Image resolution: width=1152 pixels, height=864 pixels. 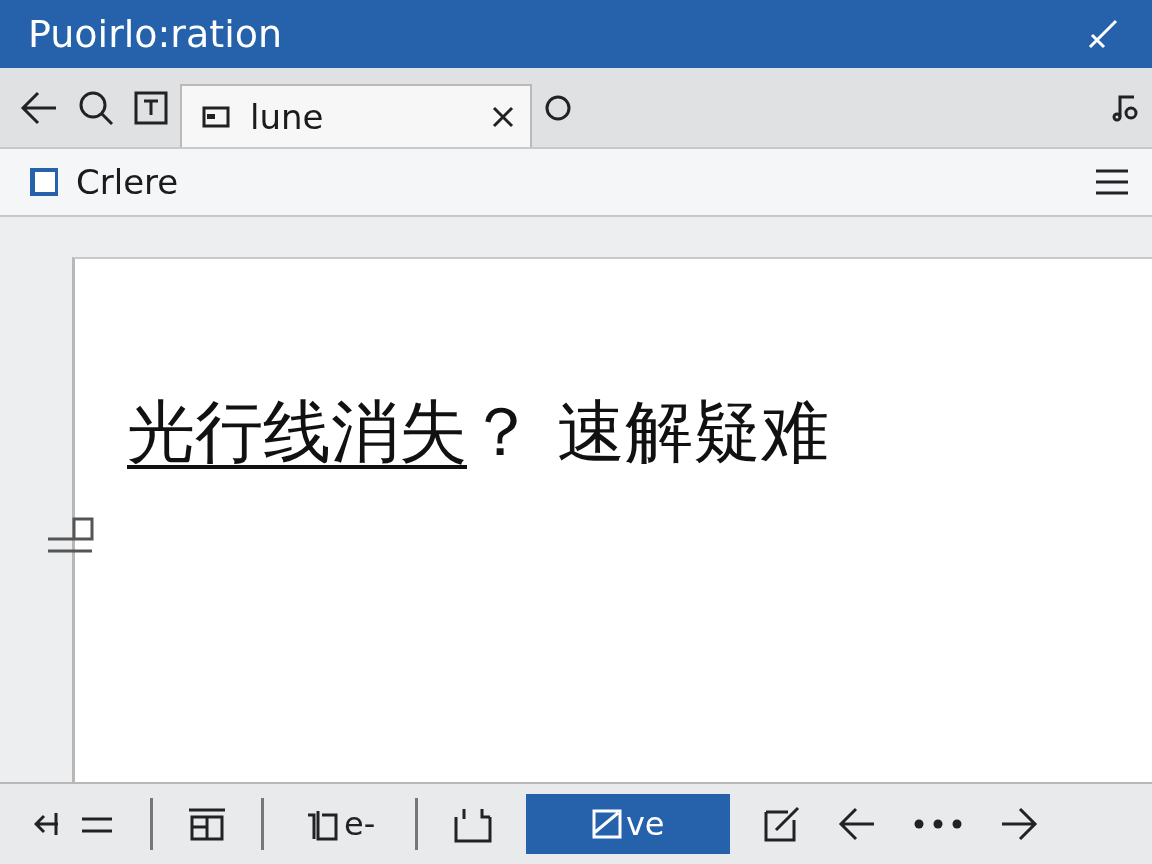 What do you see at coordinates (1112, 182) in the screenshot?
I see `menu-icon` at bounding box center [1112, 182].